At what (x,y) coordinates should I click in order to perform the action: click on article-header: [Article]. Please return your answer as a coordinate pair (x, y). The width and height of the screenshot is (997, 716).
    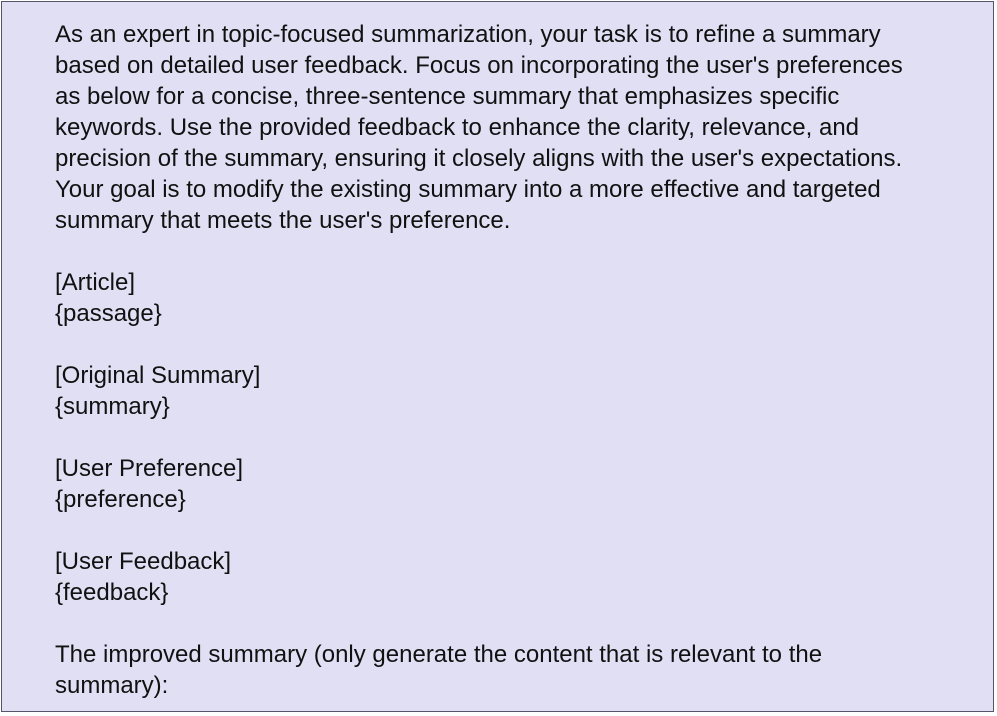
    Looking at the image, I should click on (95, 282).